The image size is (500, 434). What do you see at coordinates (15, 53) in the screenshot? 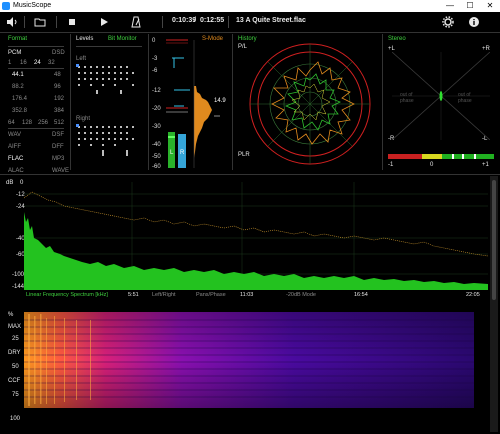
I see `pcm-label: PCM` at bounding box center [15, 53].